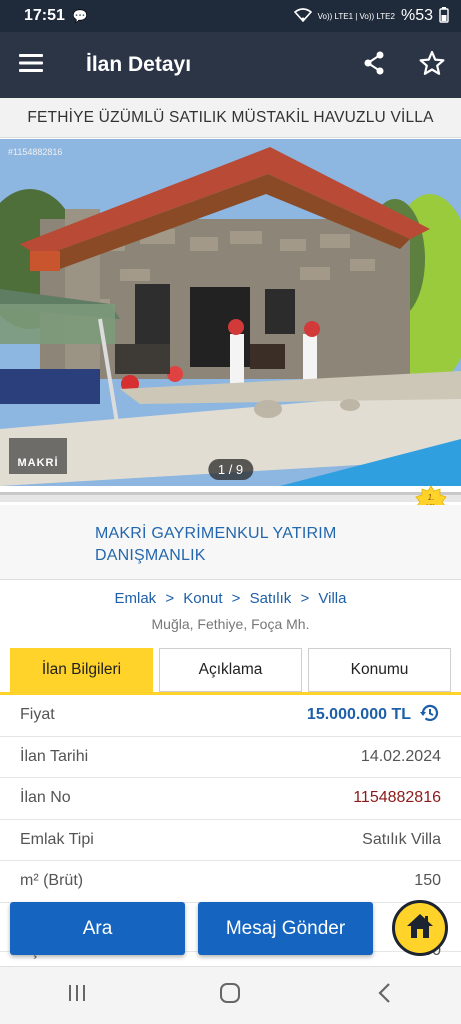 The width and height of the screenshot is (461, 1024). I want to click on system-home-icon, so click(230, 995).